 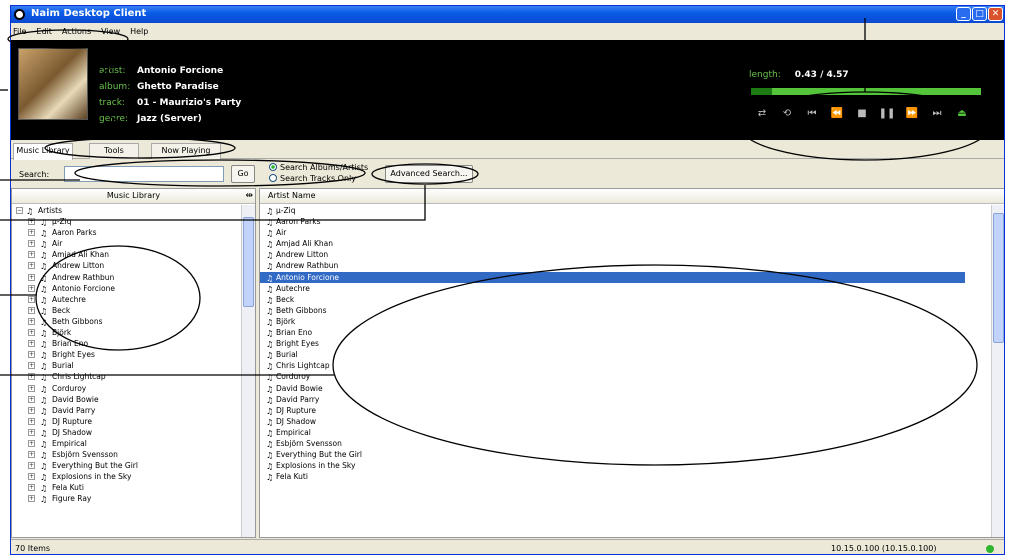 What do you see at coordinates (625, 332) in the screenshot?
I see `list-item: ♫ Brian Eno` at bounding box center [625, 332].